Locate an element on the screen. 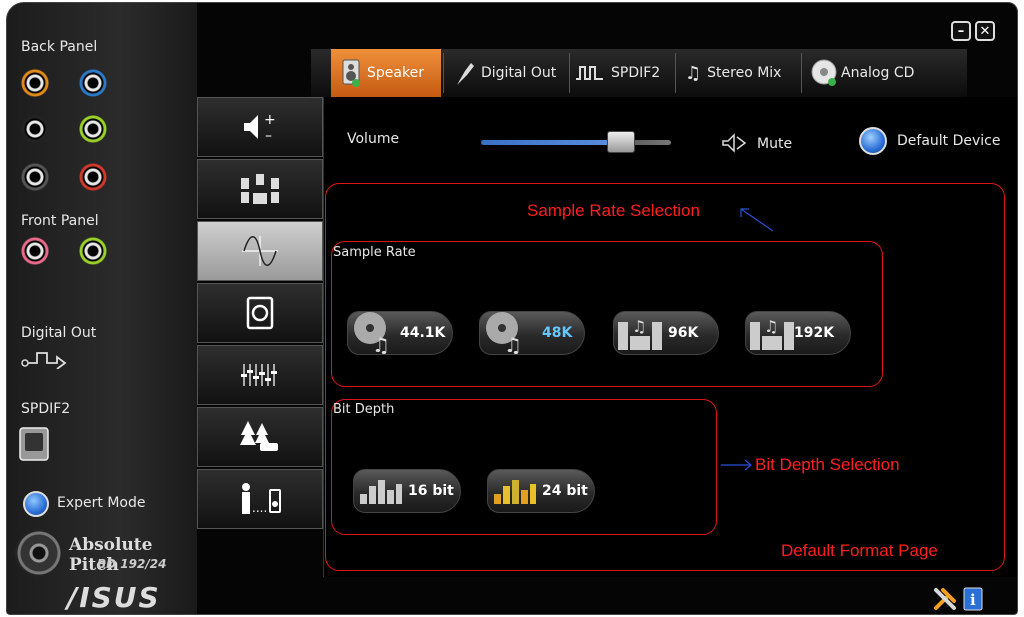  sample-rate-192k-button: ♫ 192K is located at coordinates (798, 333).